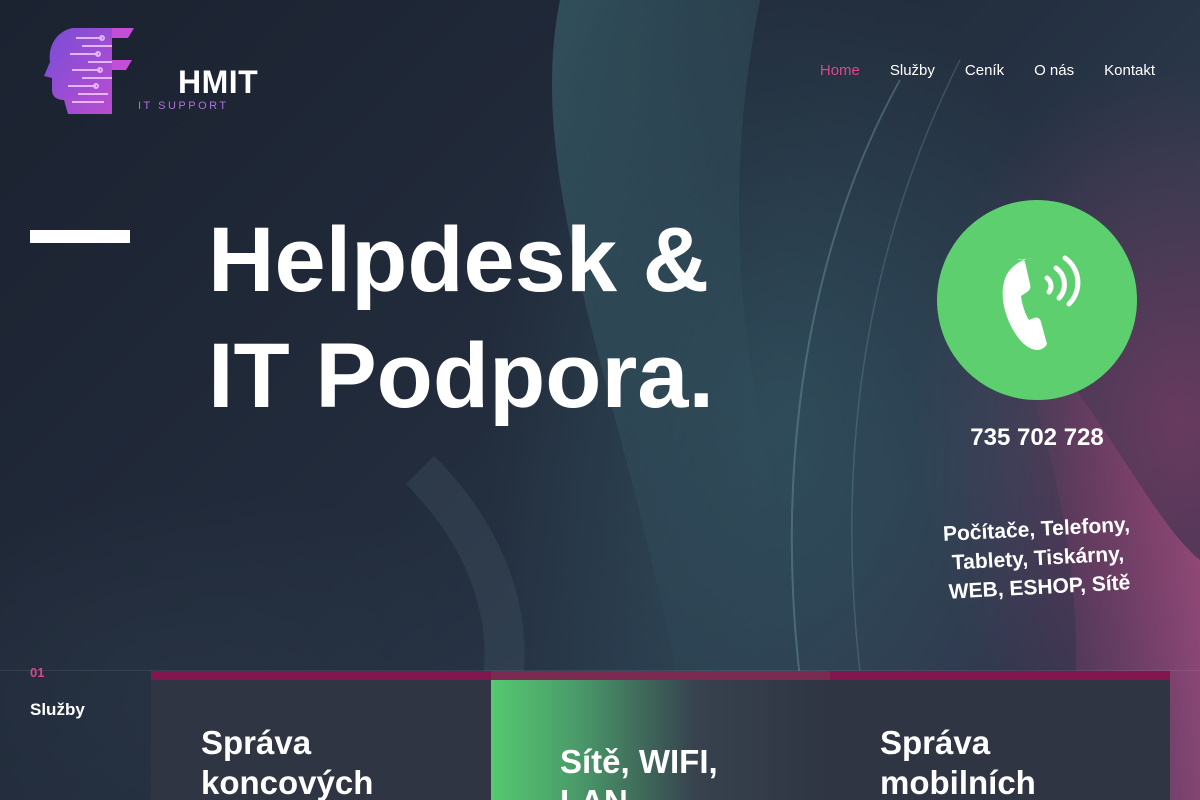  I want to click on main-nav: Home Služby Ceník O nás Kontakt, so click(987, 71).